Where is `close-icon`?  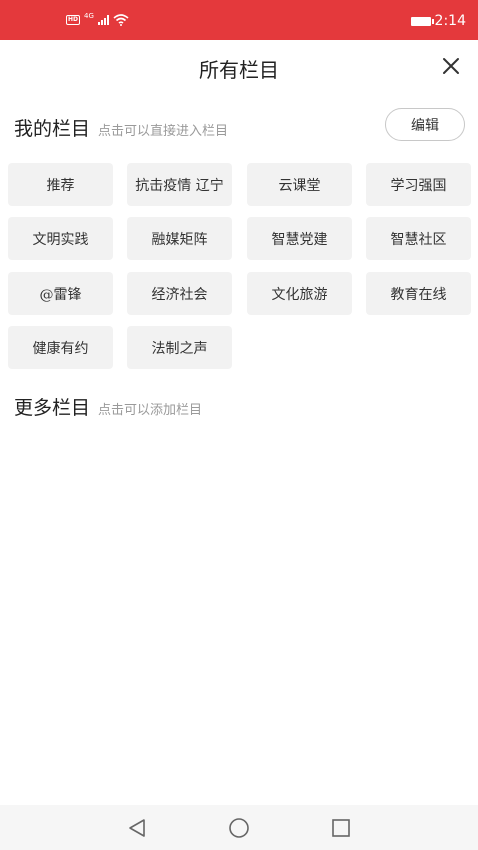 close-icon is located at coordinates (451, 66).